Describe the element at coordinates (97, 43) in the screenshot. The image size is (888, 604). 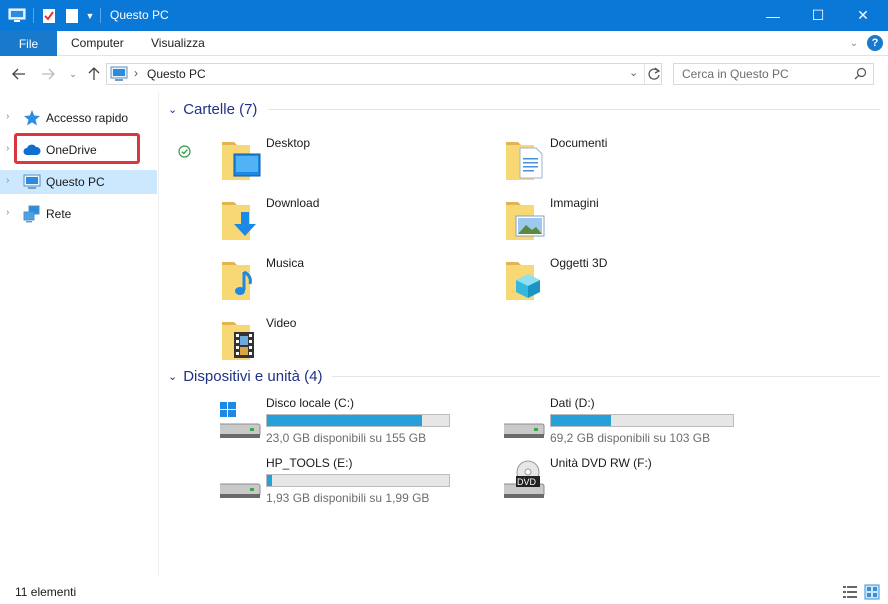
I see `tab-computer: Computer` at that location.